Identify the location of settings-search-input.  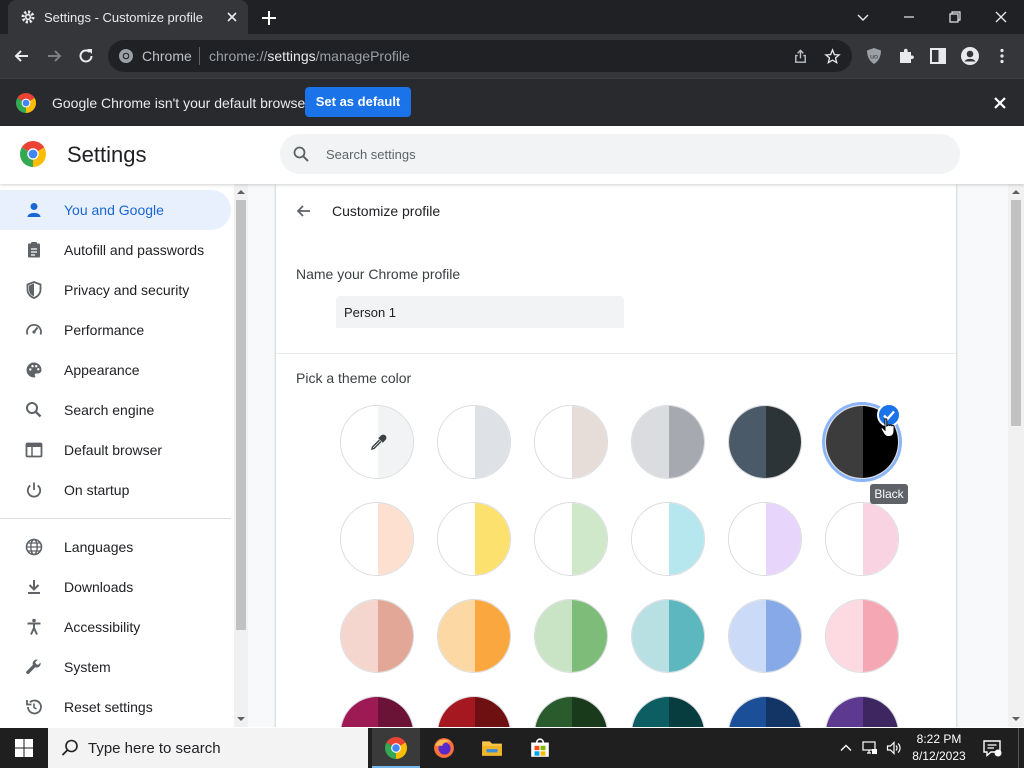
(626, 154).